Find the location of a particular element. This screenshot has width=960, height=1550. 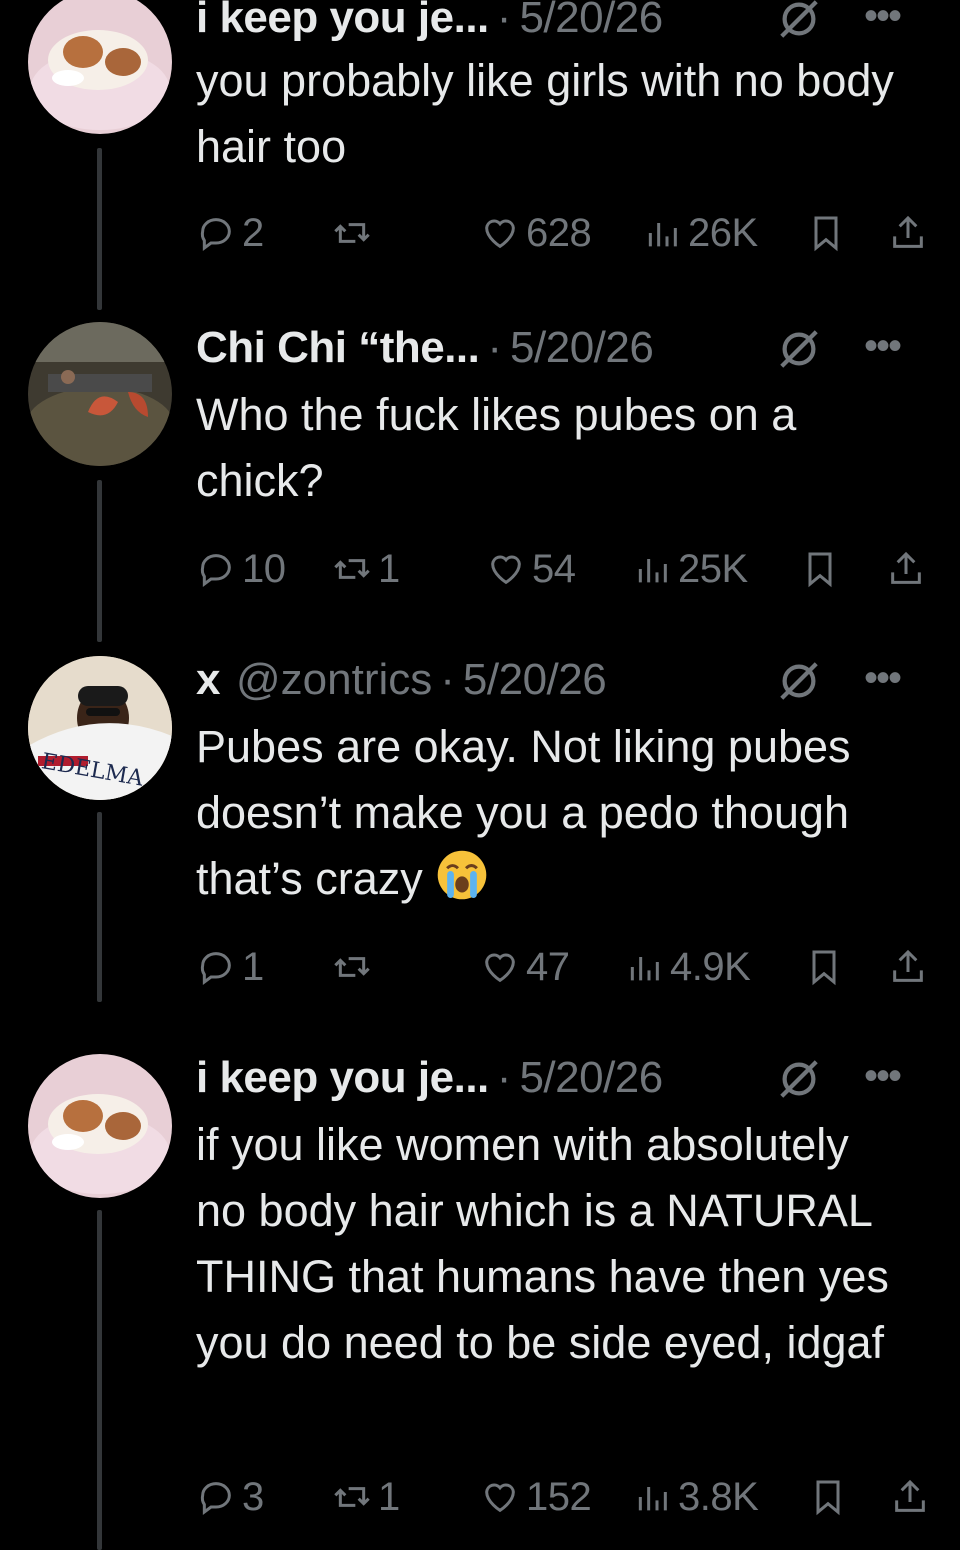

view-count: 3.8K is located at coordinates (718, 1496).